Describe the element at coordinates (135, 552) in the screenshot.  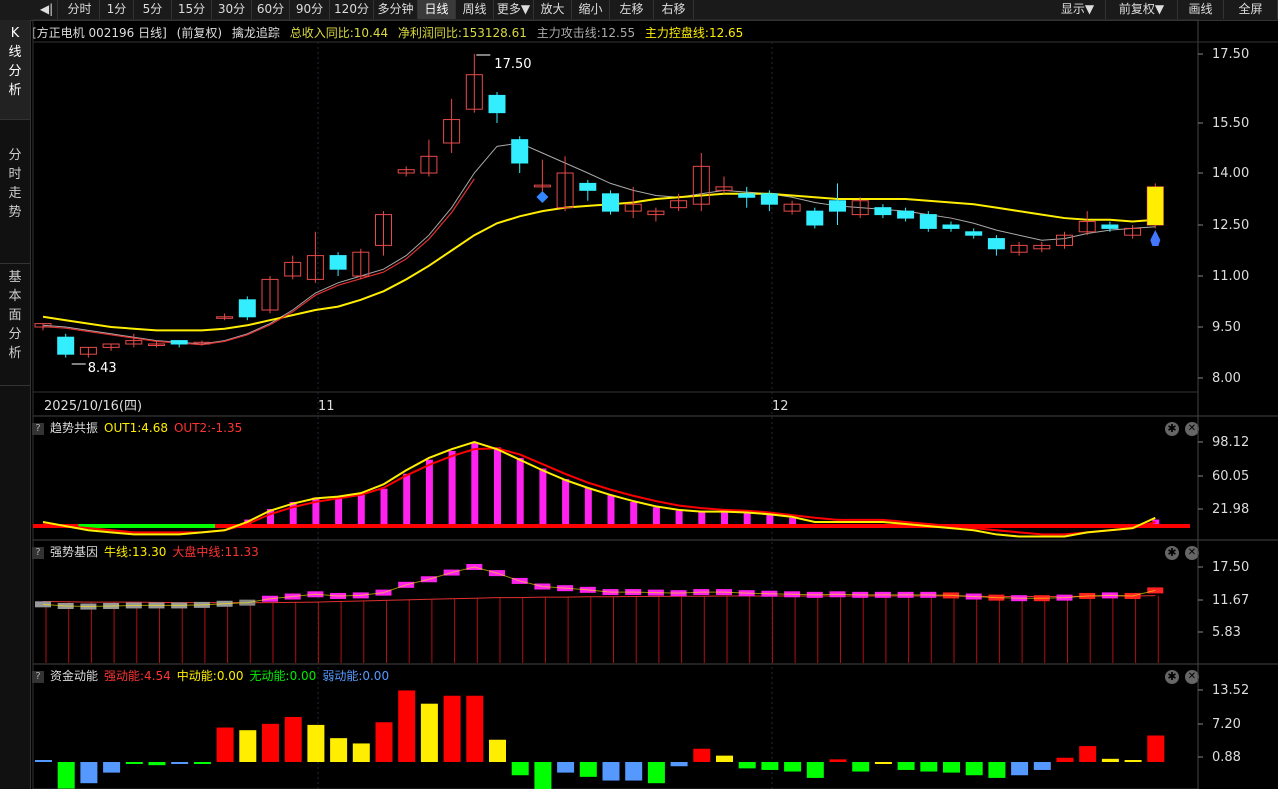
I see `bull-line-value: 牛线:13.30` at that location.